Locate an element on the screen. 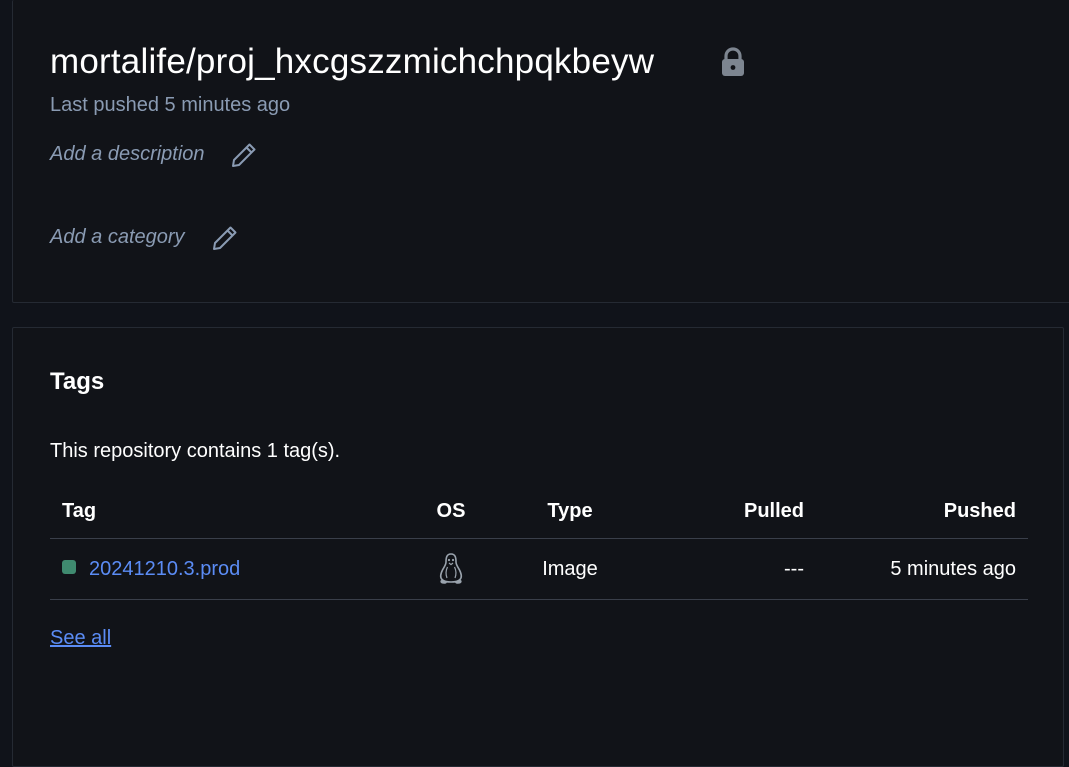 The image size is (1069, 767). column-header-pulled: Pulled is located at coordinates (729, 511).